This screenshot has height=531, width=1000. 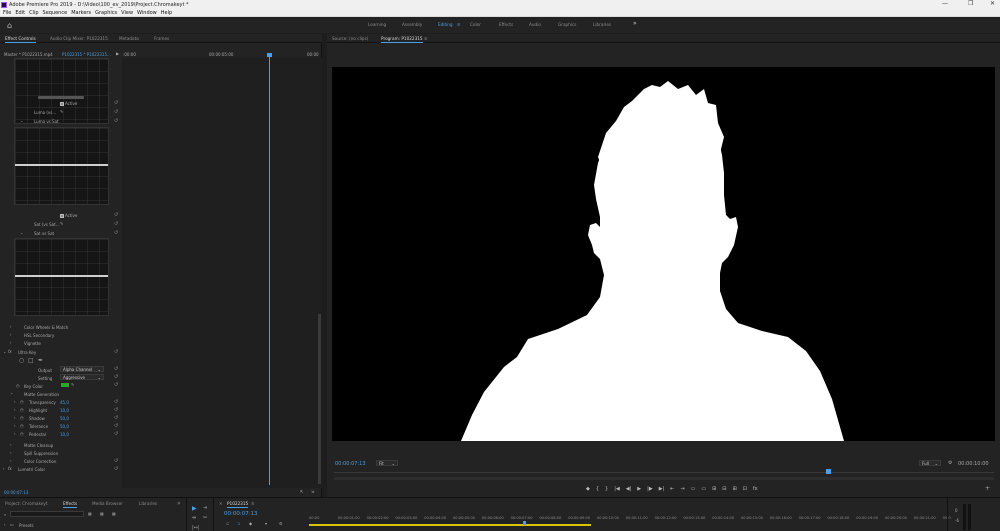 What do you see at coordinates (28, 54) in the screenshot?
I see `master-clip-label: Master * P1022315.mp4` at bounding box center [28, 54].